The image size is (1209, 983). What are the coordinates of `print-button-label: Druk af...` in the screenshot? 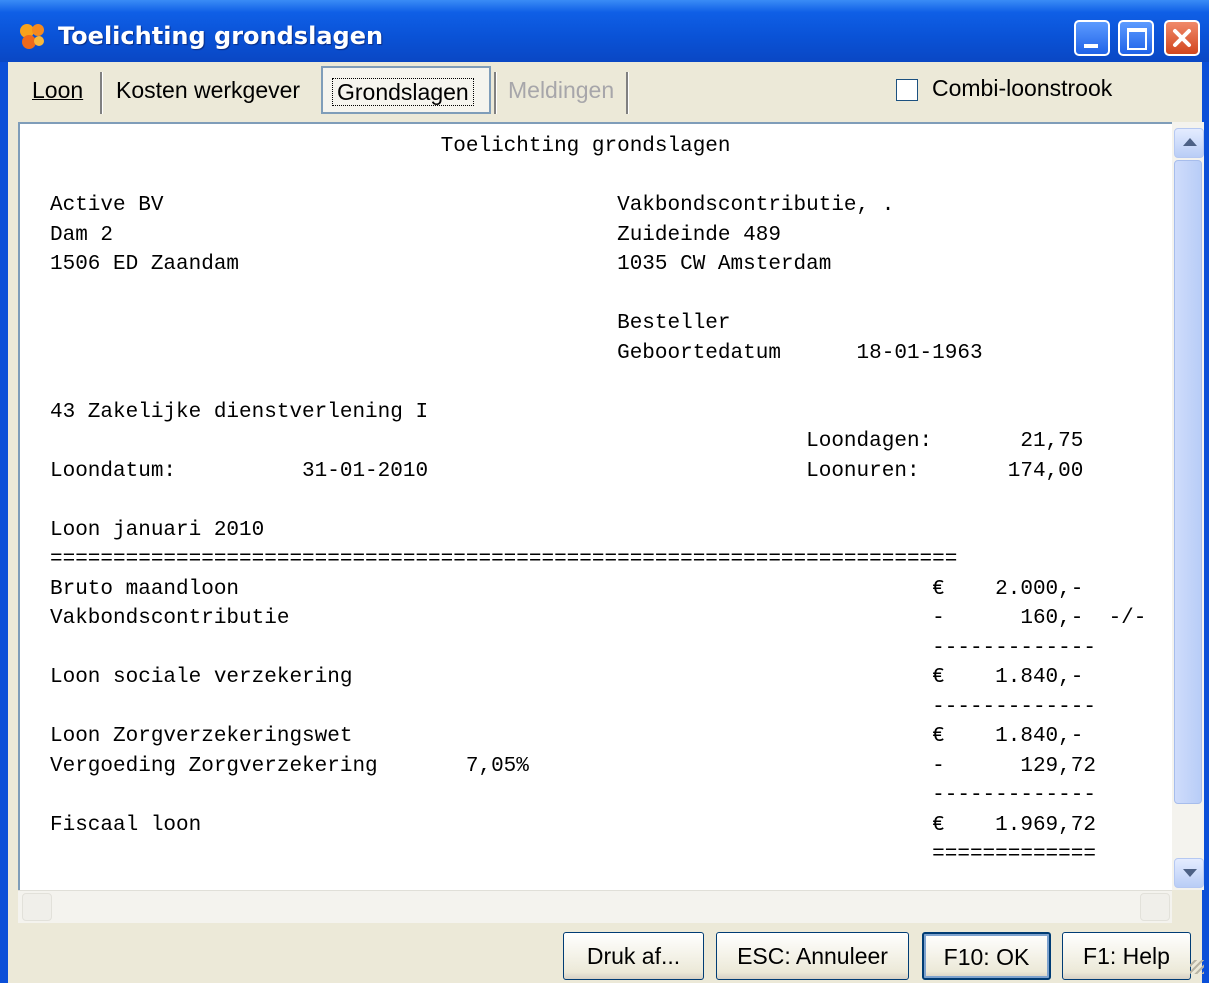 It's located at (633, 956).